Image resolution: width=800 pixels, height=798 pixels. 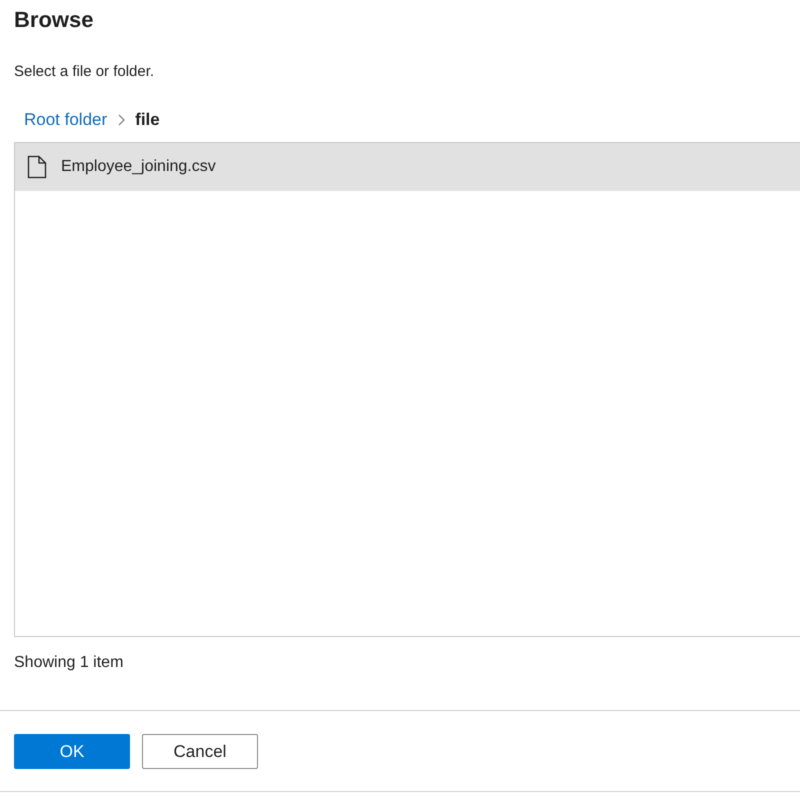 I want to click on file-row: Employee_joining.csv, so click(x=407, y=167).